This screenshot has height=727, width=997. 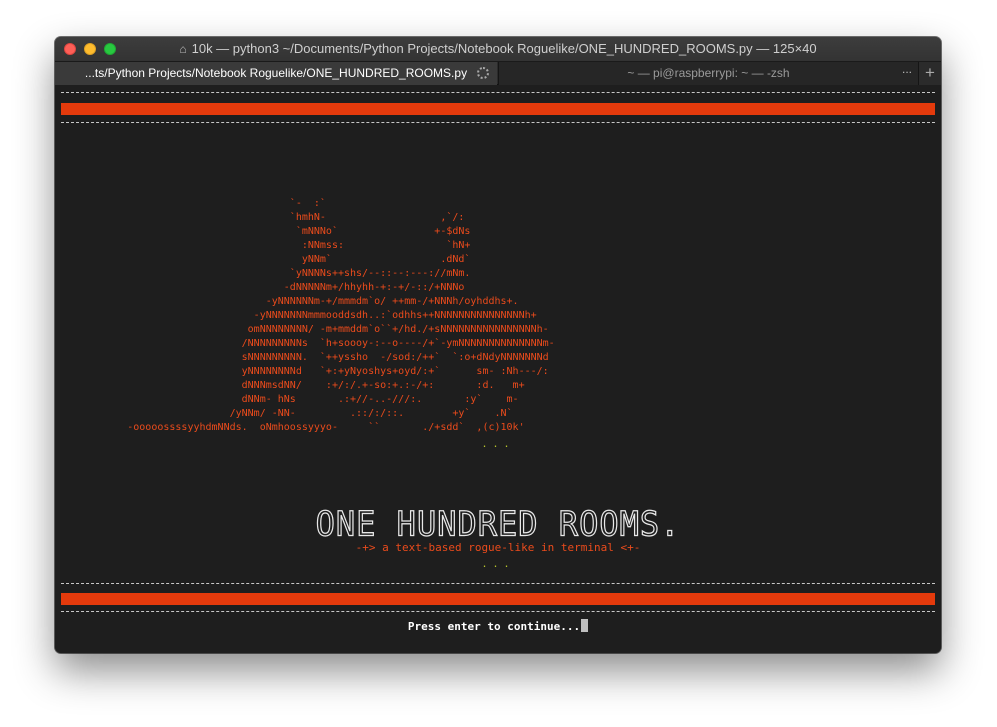 I want to click on game-title: ONE HUNDRED ROOMS., so click(x=498, y=523).